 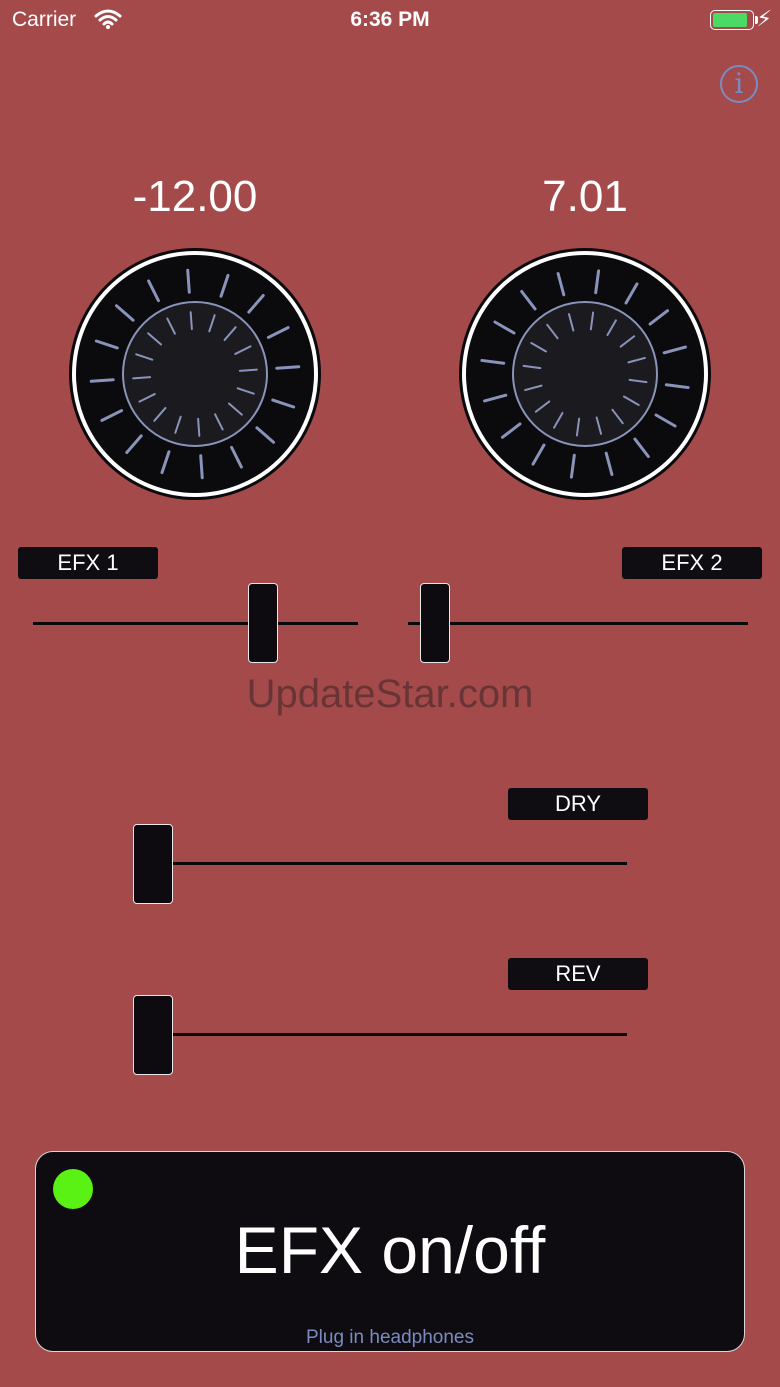 What do you see at coordinates (73, 1189) in the screenshot?
I see `status-led` at bounding box center [73, 1189].